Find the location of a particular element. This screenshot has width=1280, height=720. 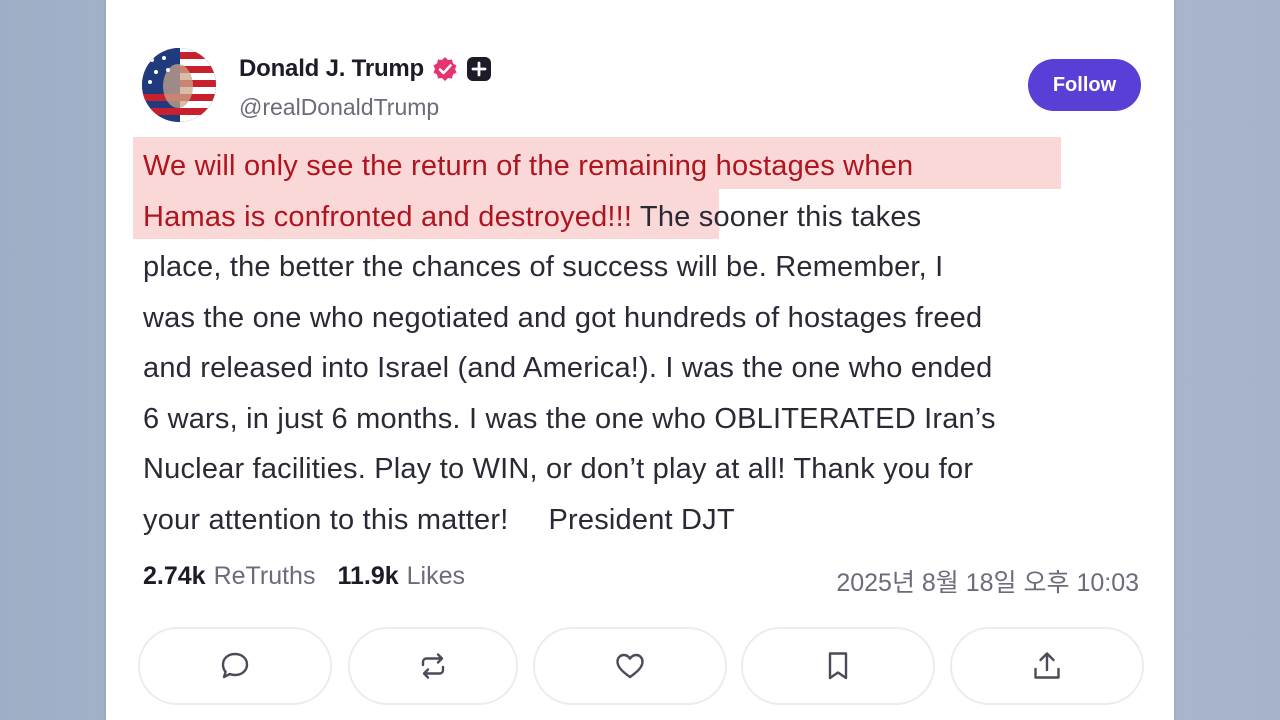

retruths-count: 2.74k is located at coordinates (174, 576).